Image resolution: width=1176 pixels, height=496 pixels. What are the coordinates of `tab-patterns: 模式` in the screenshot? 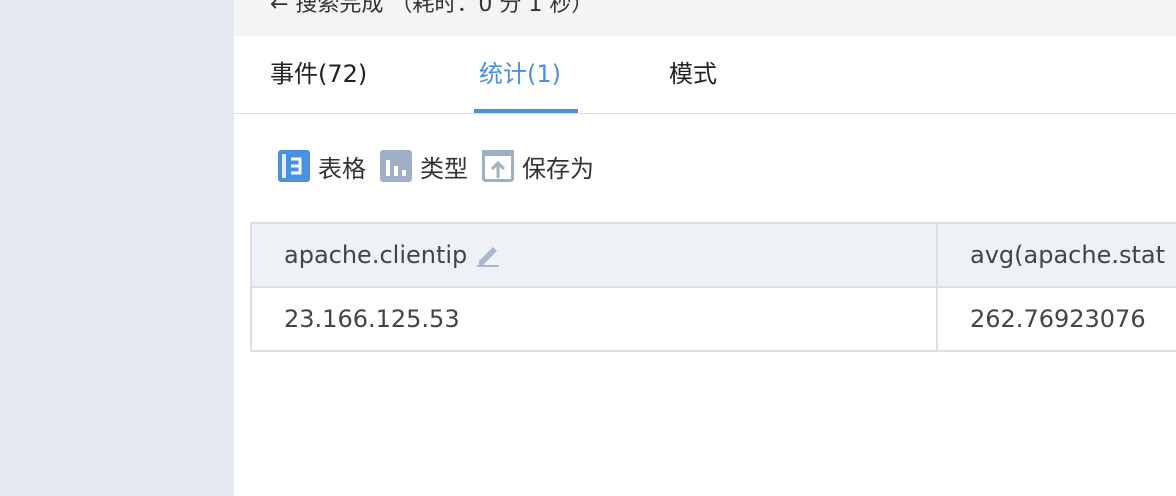 It's located at (693, 74).